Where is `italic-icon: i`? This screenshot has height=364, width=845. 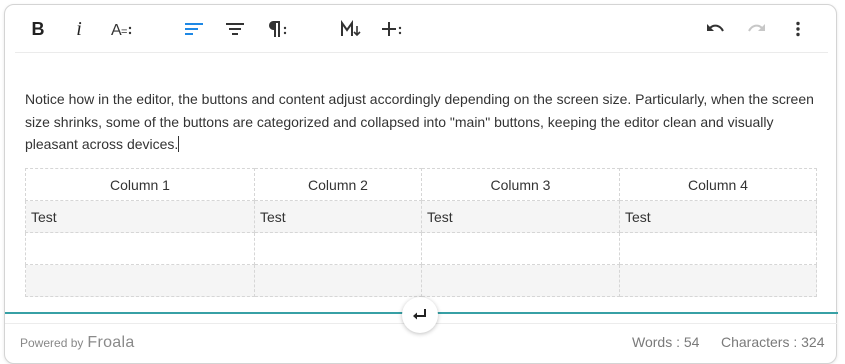 italic-icon: i is located at coordinates (79, 28).